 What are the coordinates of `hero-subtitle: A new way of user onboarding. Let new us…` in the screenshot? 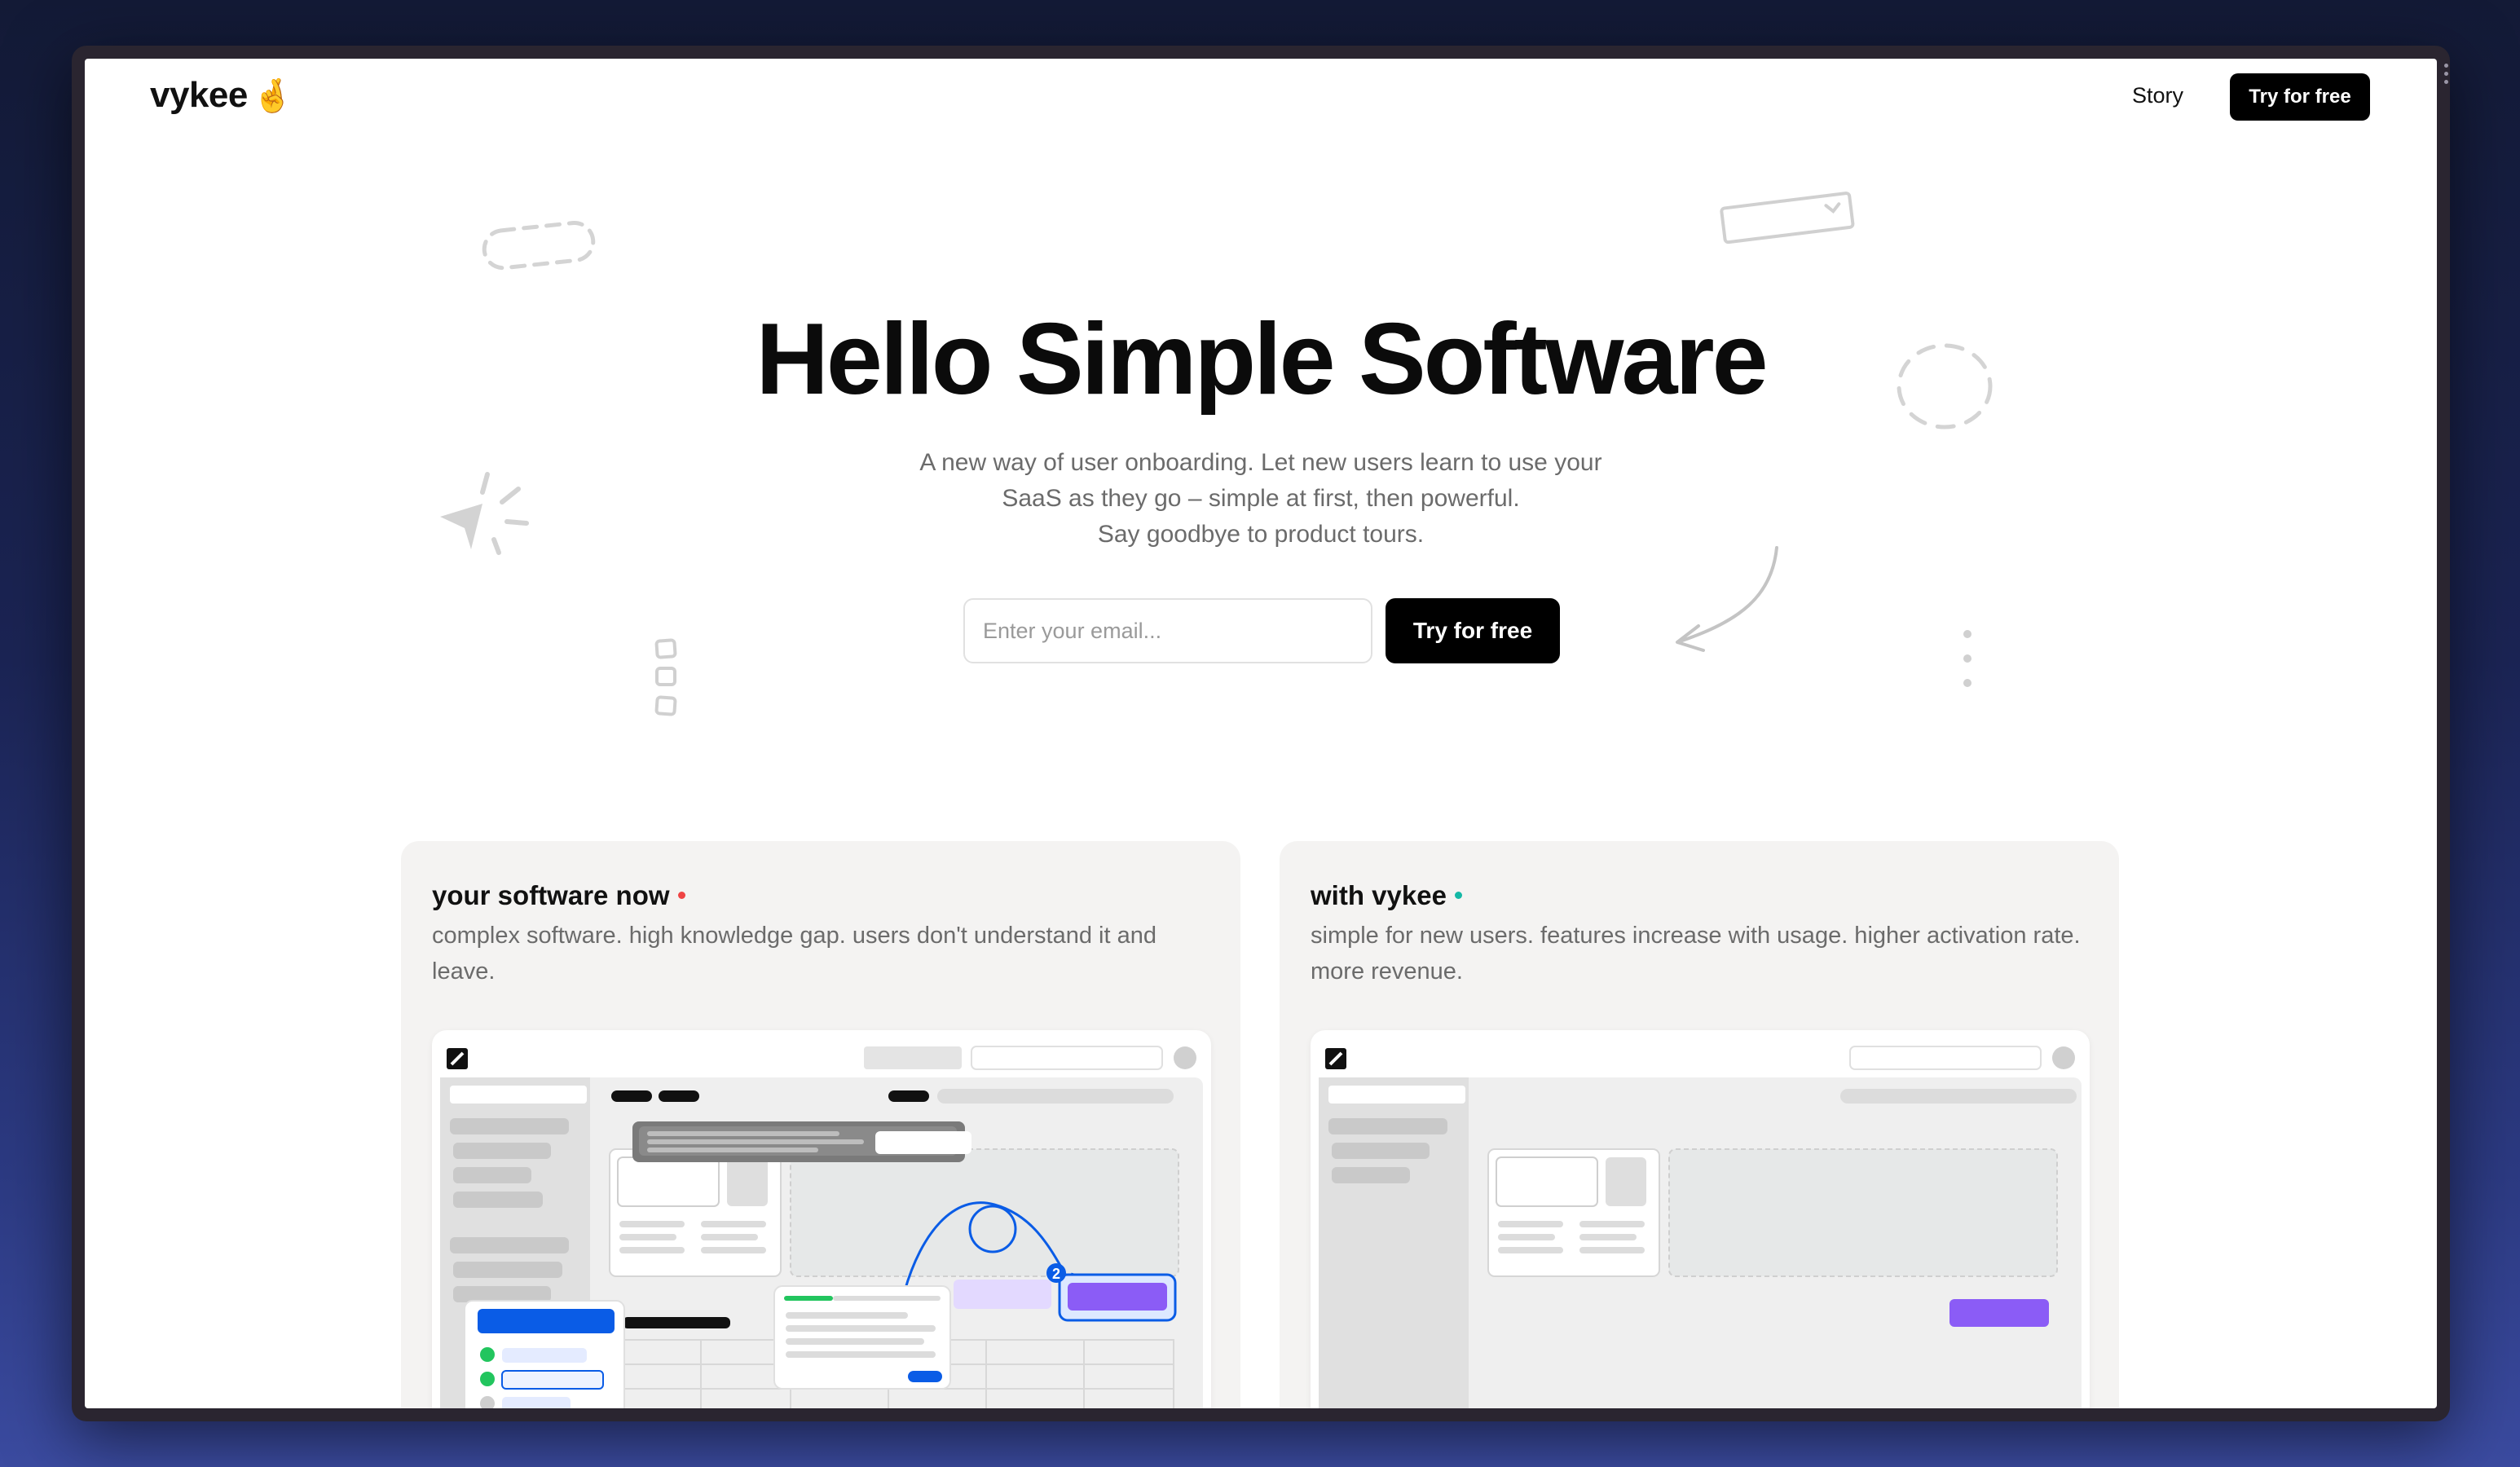 It's located at (1260, 499).